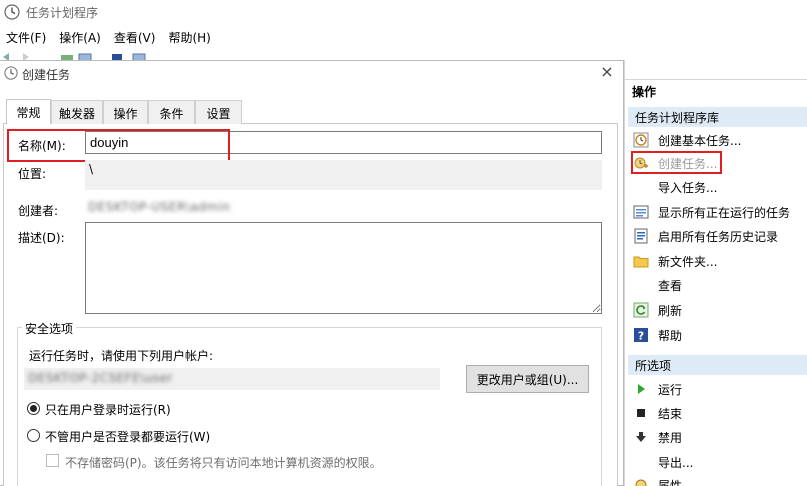  I want to click on radio-whether-logged-label: 不管用户是否登录都要运行(W), so click(128, 437).